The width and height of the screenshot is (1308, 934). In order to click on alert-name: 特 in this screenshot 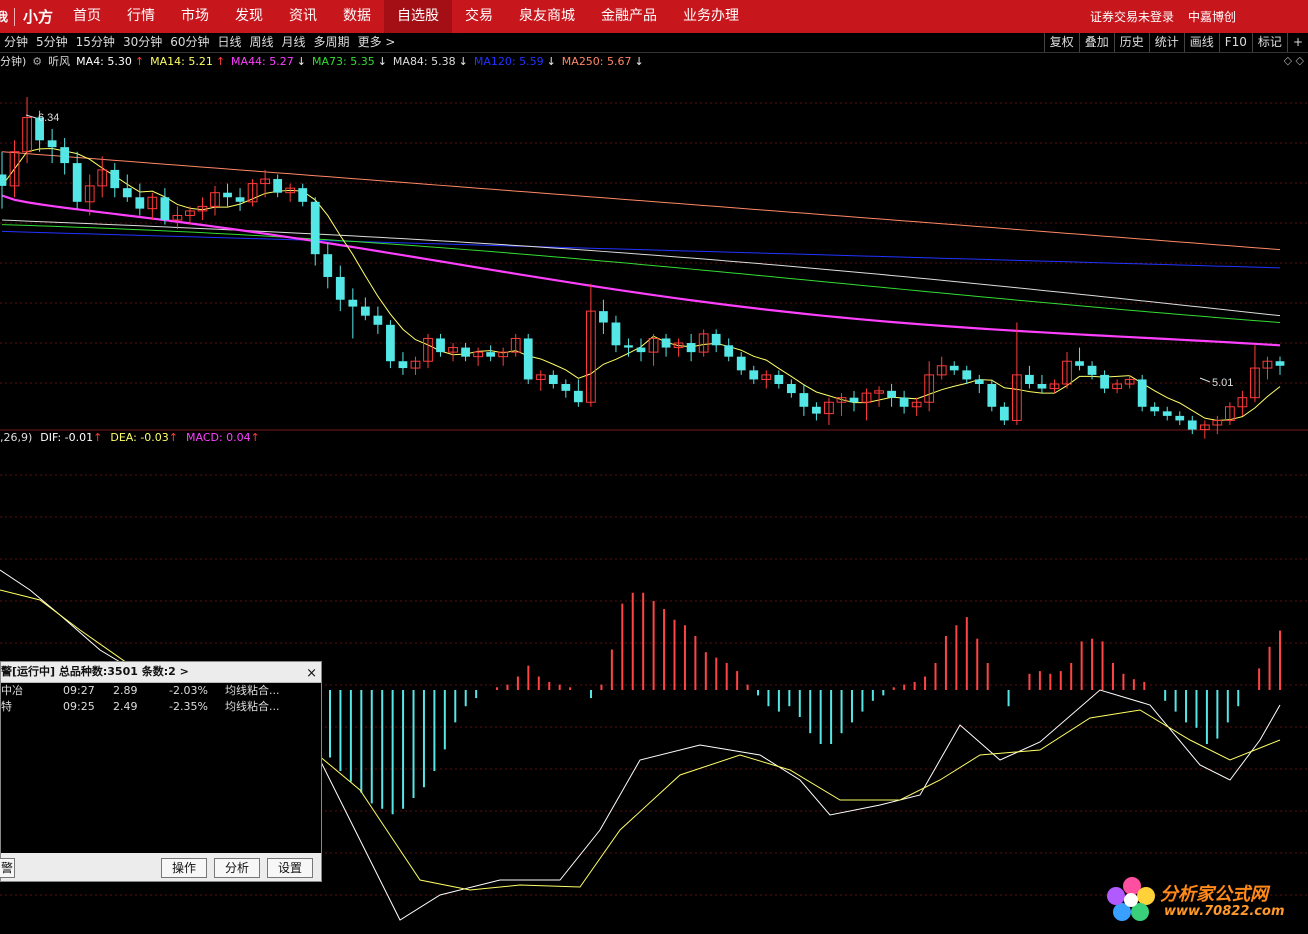, I will do `click(6, 706)`.